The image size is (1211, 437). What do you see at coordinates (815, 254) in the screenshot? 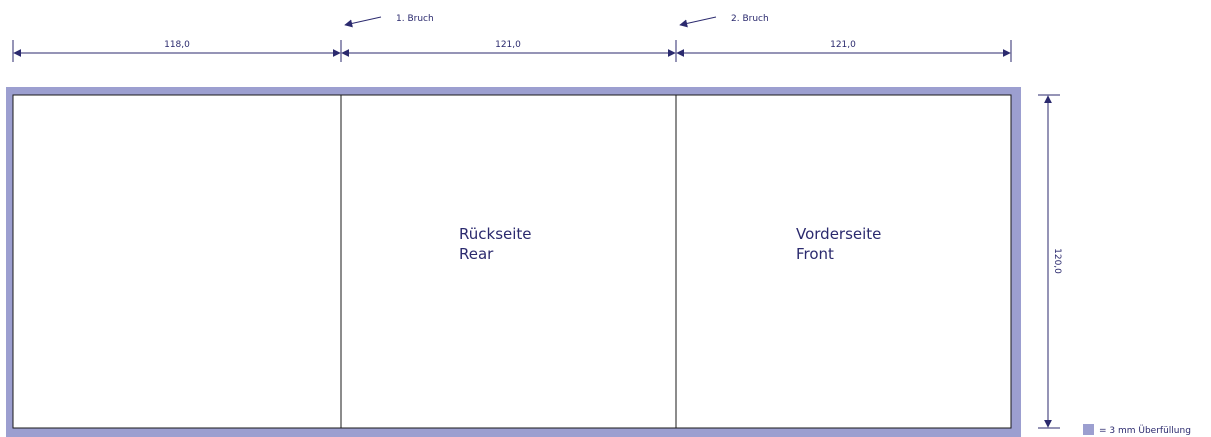
I see `panel-front-subtitle: Front` at bounding box center [815, 254].